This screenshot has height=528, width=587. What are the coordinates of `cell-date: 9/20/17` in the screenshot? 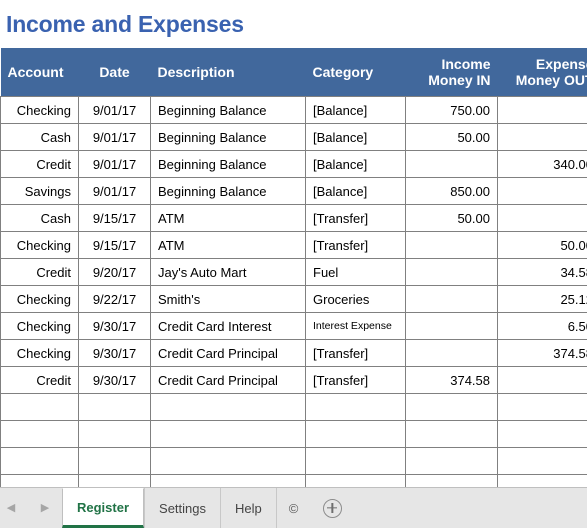 It's located at (114, 272).